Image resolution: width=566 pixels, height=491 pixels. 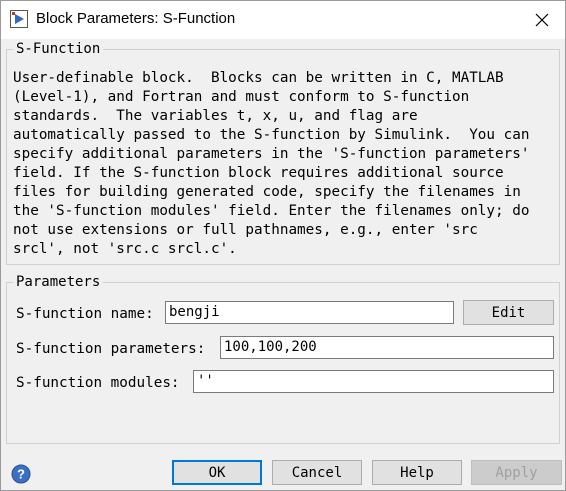 I want to click on close-button, so click(x=542, y=20).